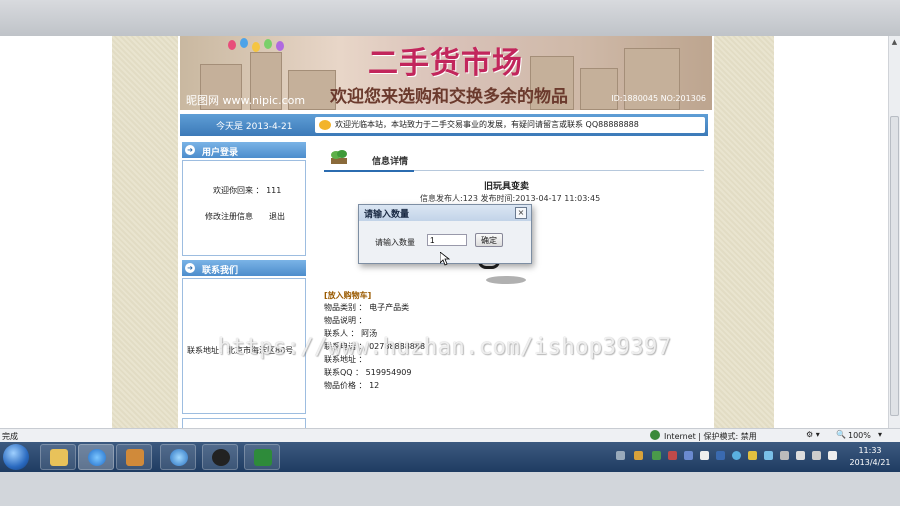  I want to click on login-panel-header: ➜ 用户登录, so click(244, 150).